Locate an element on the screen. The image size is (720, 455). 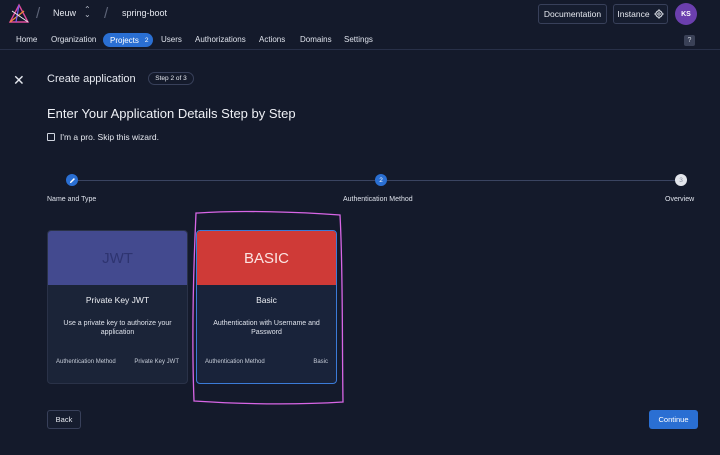
gear-icon is located at coordinates (658, 14).